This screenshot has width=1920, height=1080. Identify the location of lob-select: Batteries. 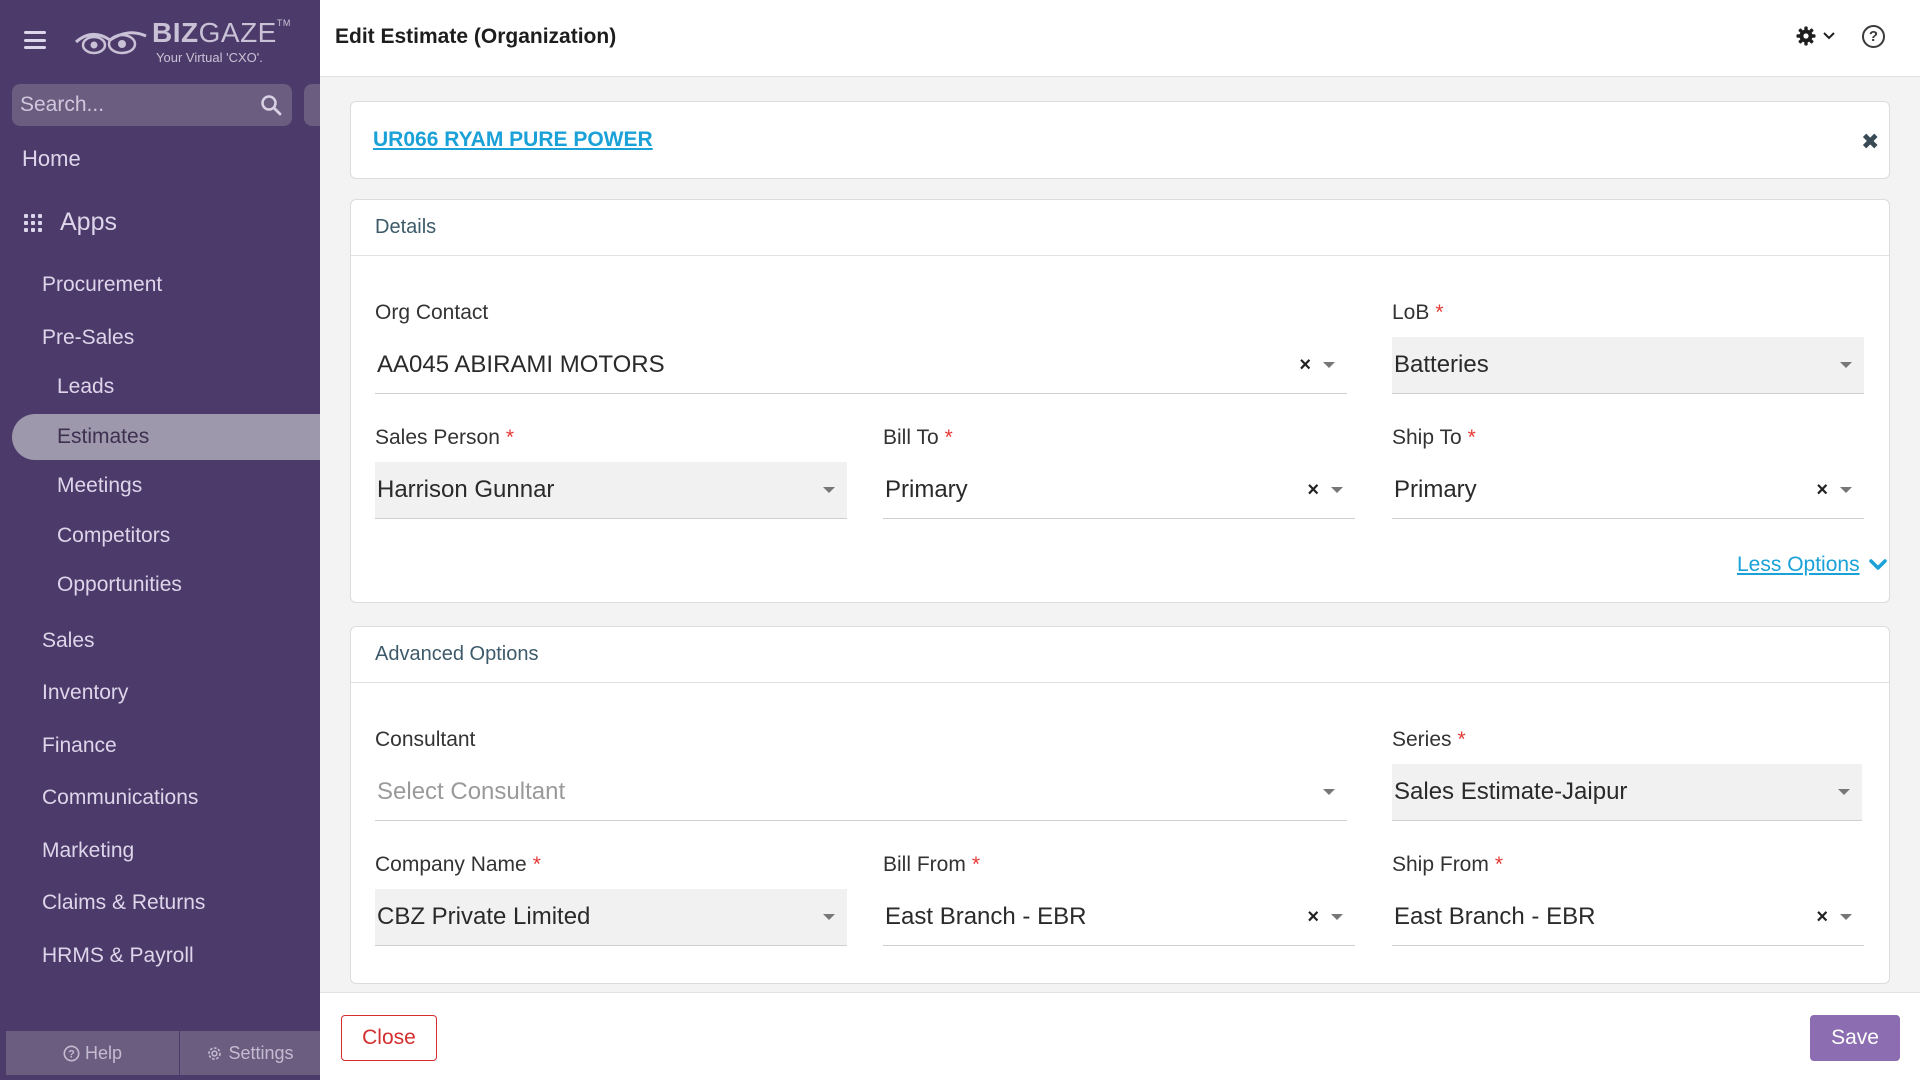
(1628, 365).